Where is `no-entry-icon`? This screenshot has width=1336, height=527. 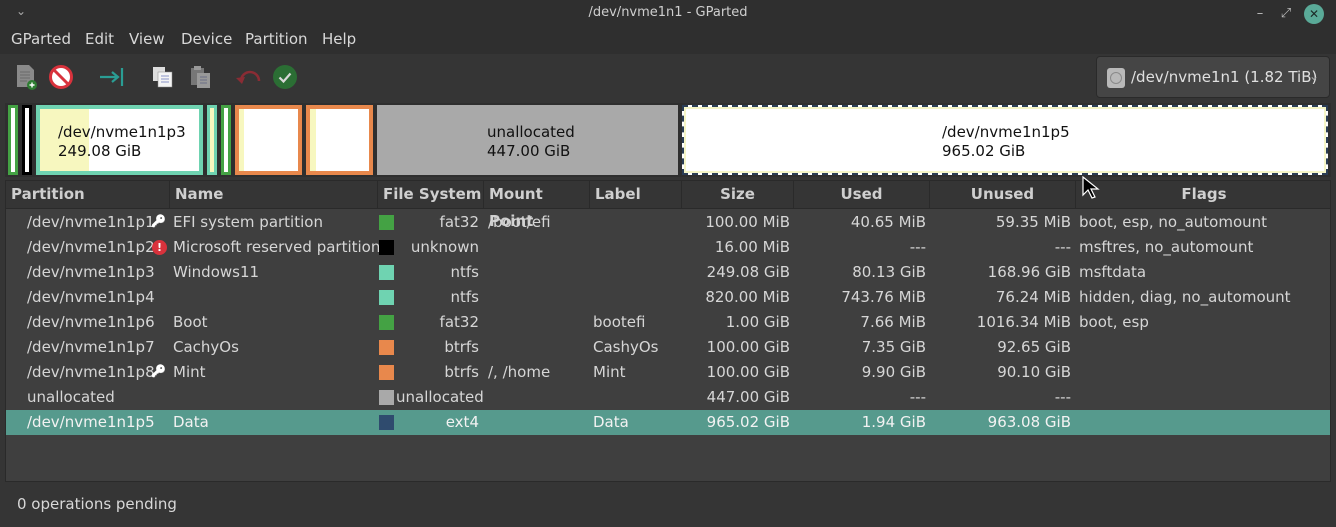
no-entry-icon is located at coordinates (61, 77).